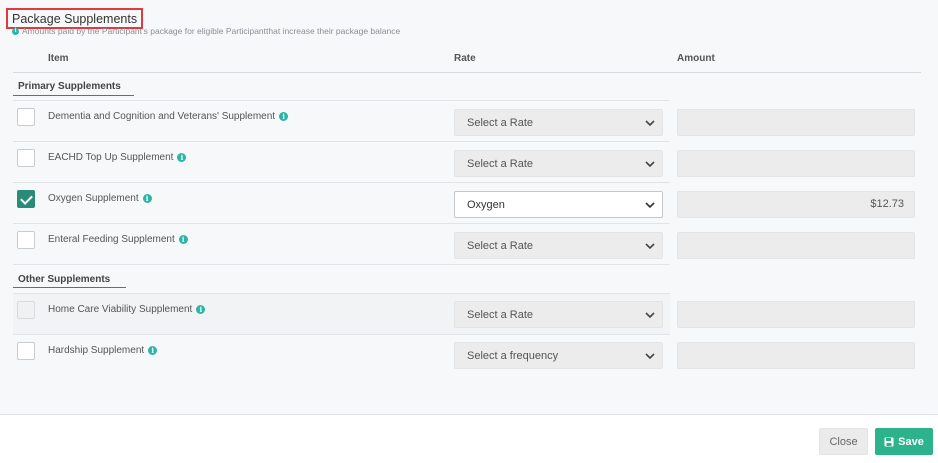 The width and height of the screenshot is (938, 463). Describe the element at coordinates (889, 441) in the screenshot. I see `floppy-disk-icon` at that location.